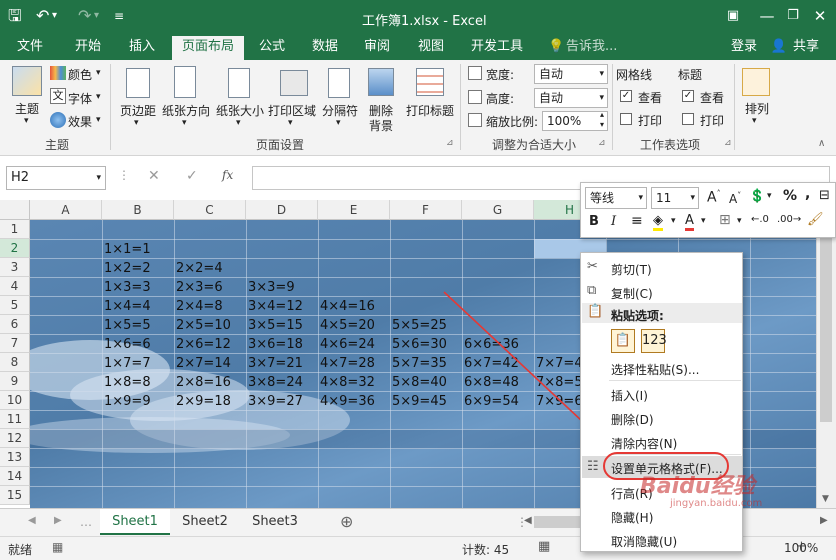 The height and width of the screenshot is (560, 836). I want to click on macro-record-icon: ▦, so click(57, 547).